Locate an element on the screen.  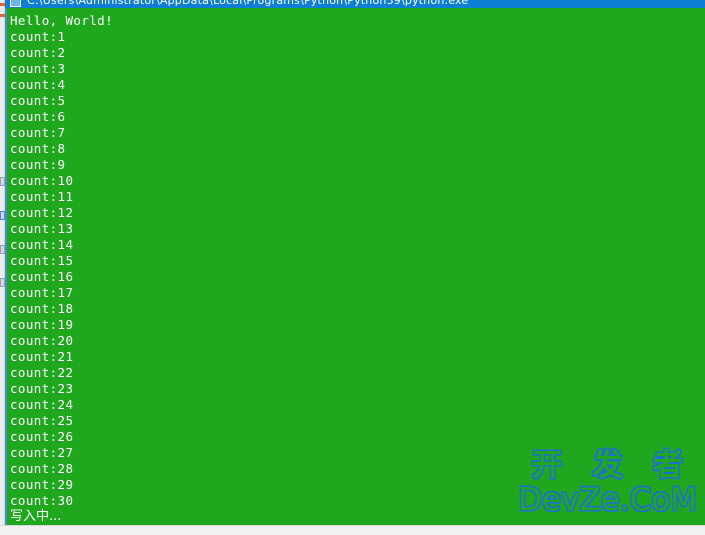
site-watermark: 开 发 者 DevZe.CoM is located at coordinates (607, 483).